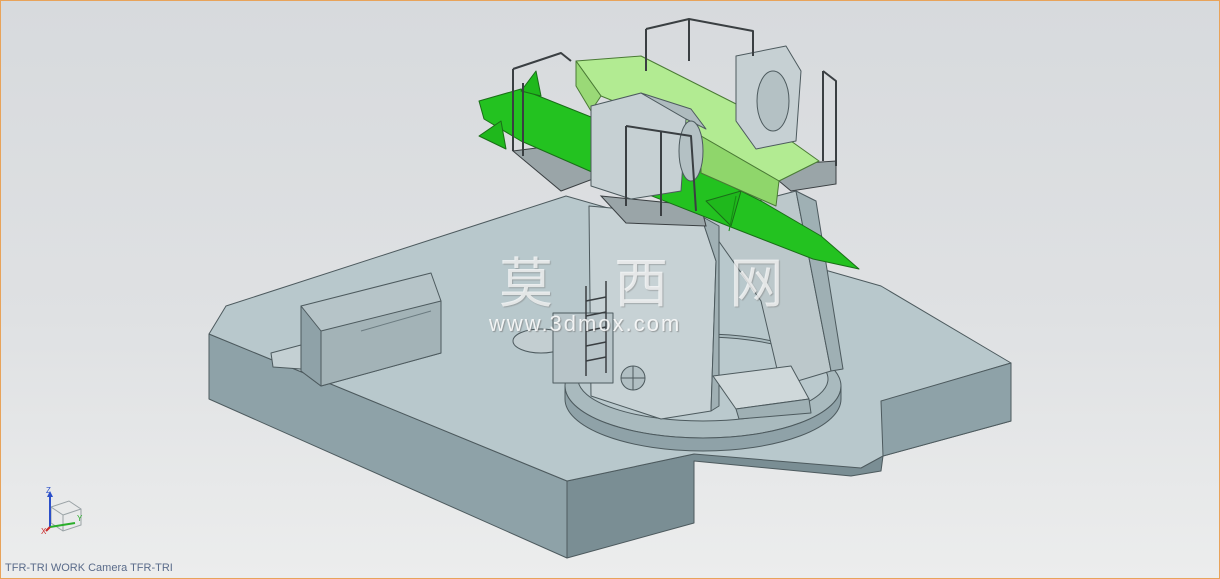 This screenshot has width=1220, height=579. Describe the element at coordinates (80, 518) in the screenshot. I see `triad-y-label: Y` at that location.